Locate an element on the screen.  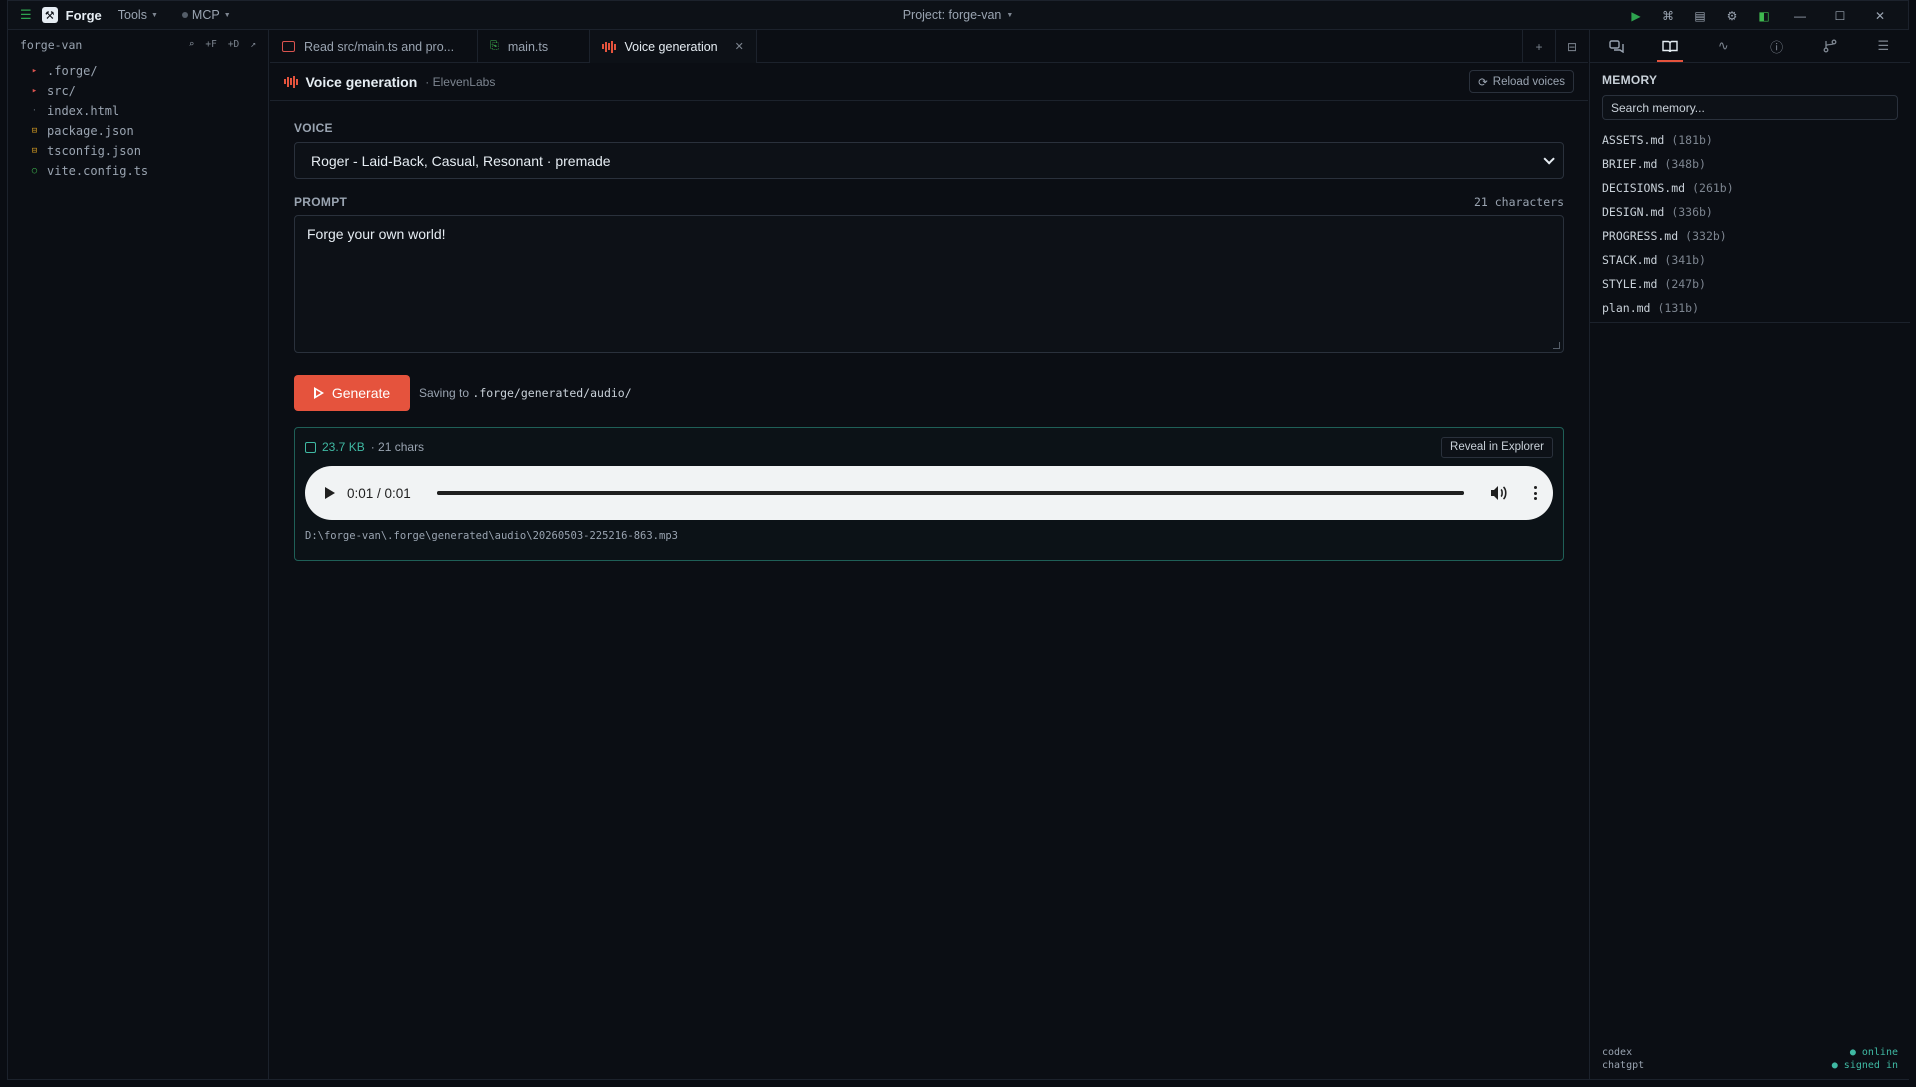
window-close-icon: ✕ is located at coordinates (1880, 15).